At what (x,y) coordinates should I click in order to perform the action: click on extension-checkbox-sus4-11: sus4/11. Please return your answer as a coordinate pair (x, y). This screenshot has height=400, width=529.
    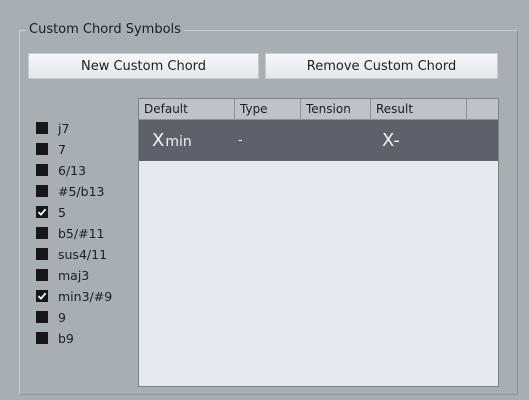
    Looking at the image, I should click on (71, 254).